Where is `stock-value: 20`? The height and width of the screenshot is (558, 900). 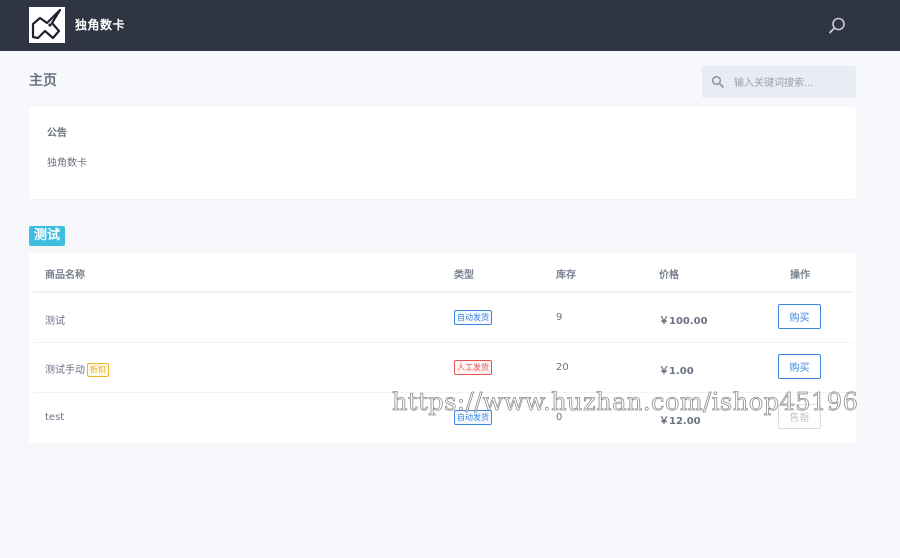
stock-value: 20 is located at coordinates (562, 367).